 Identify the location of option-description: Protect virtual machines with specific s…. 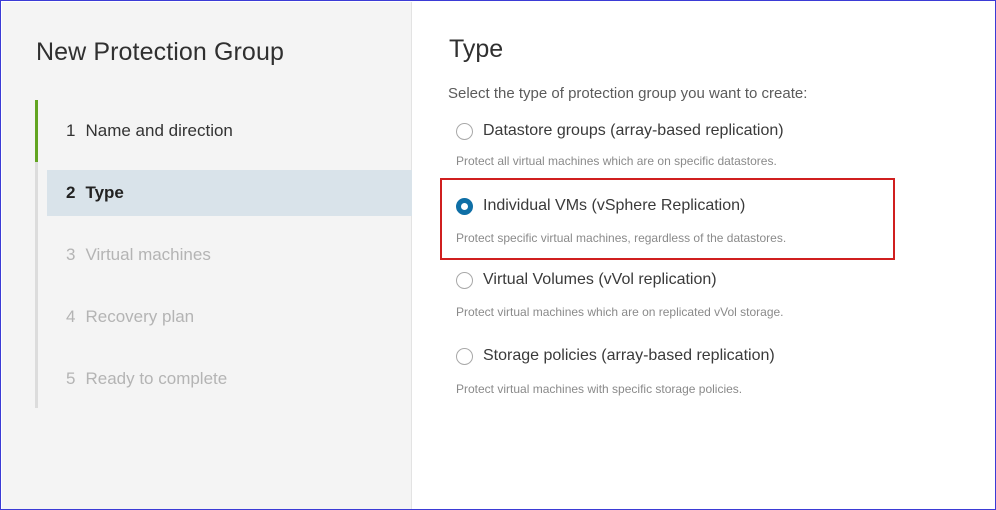
(599, 389).